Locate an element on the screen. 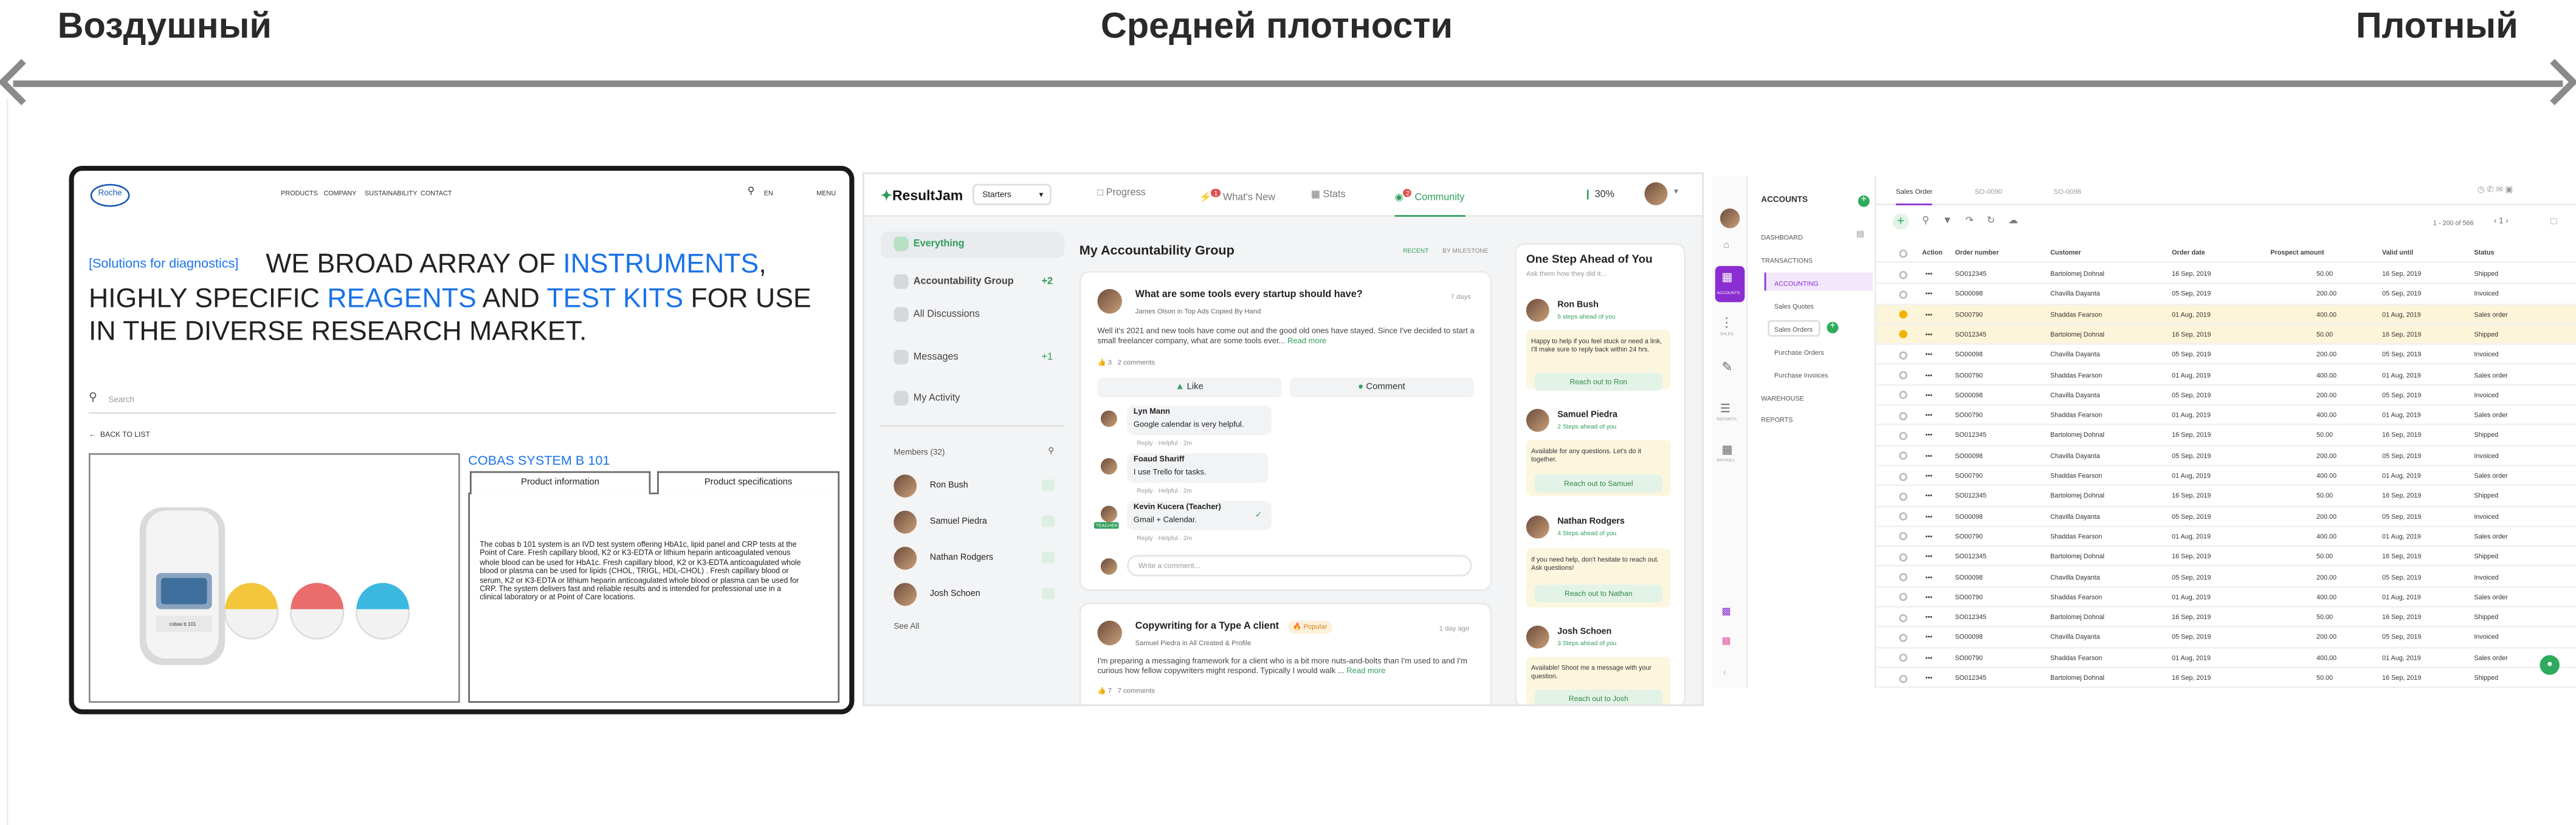 Image resolution: width=2576 pixels, height=825 pixels. search-icon: ⚲ is located at coordinates (1051, 451).